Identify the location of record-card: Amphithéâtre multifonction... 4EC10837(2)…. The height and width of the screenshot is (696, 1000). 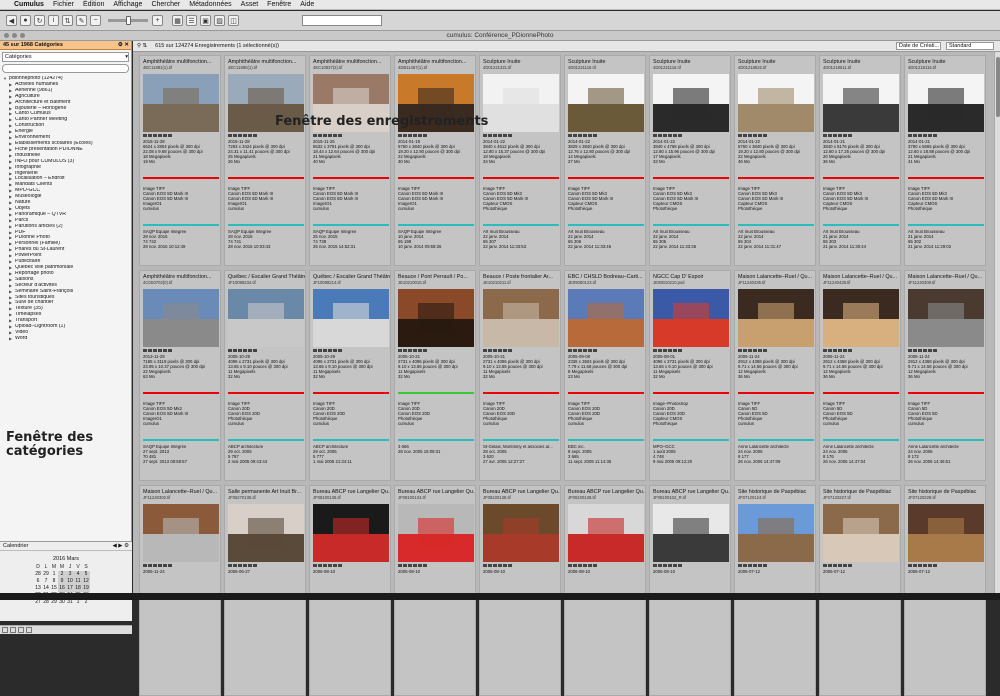
(350, 160).